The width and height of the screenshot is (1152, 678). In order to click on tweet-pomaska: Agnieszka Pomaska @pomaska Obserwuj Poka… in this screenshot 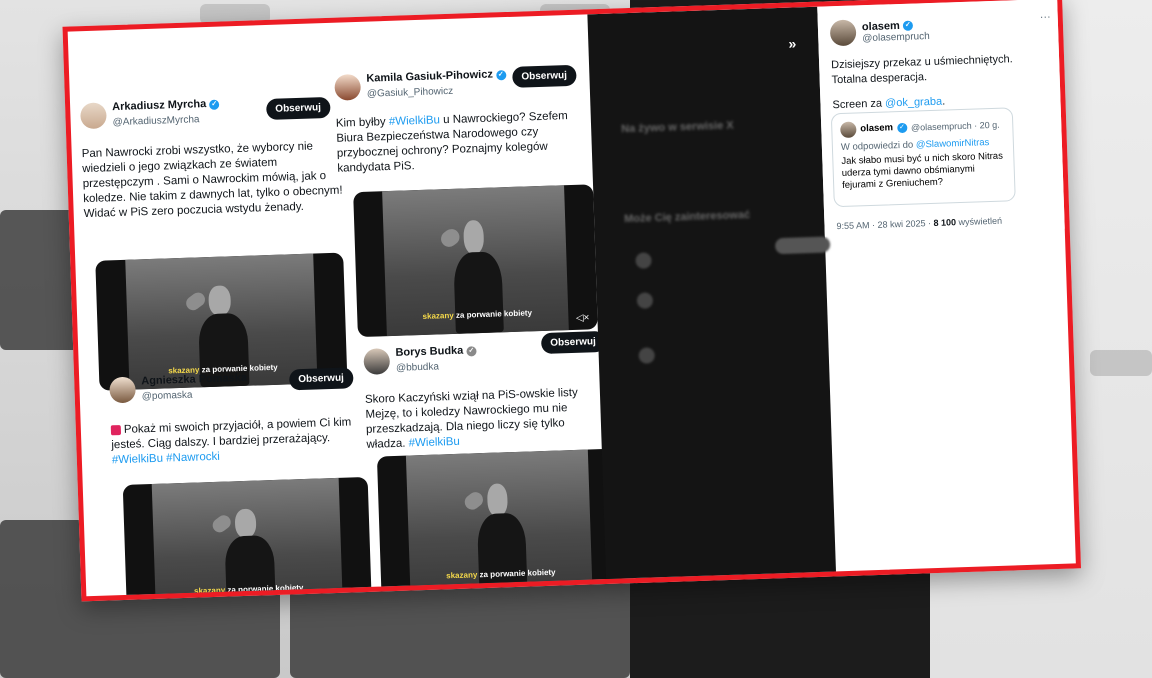, I will do `click(235, 417)`.